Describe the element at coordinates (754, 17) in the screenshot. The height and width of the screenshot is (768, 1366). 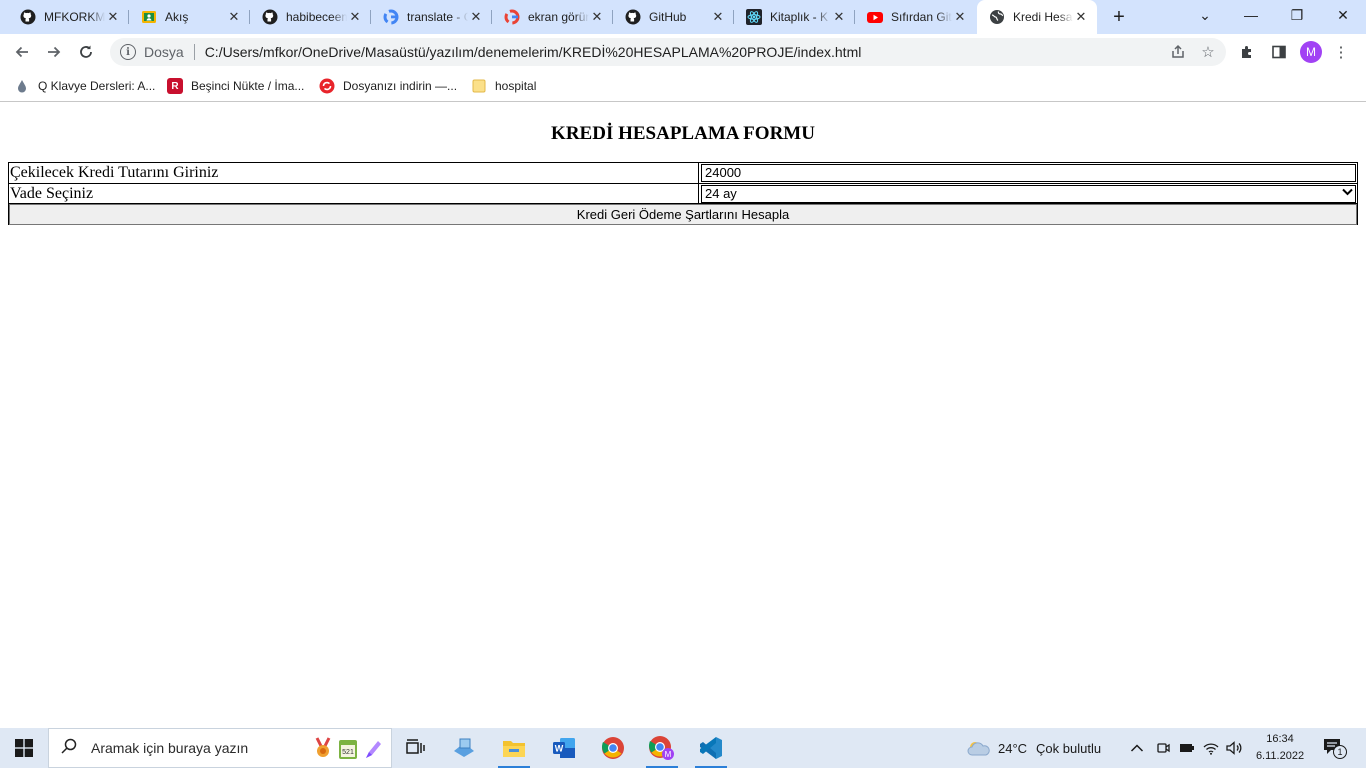
I see `react-icon` at that location.